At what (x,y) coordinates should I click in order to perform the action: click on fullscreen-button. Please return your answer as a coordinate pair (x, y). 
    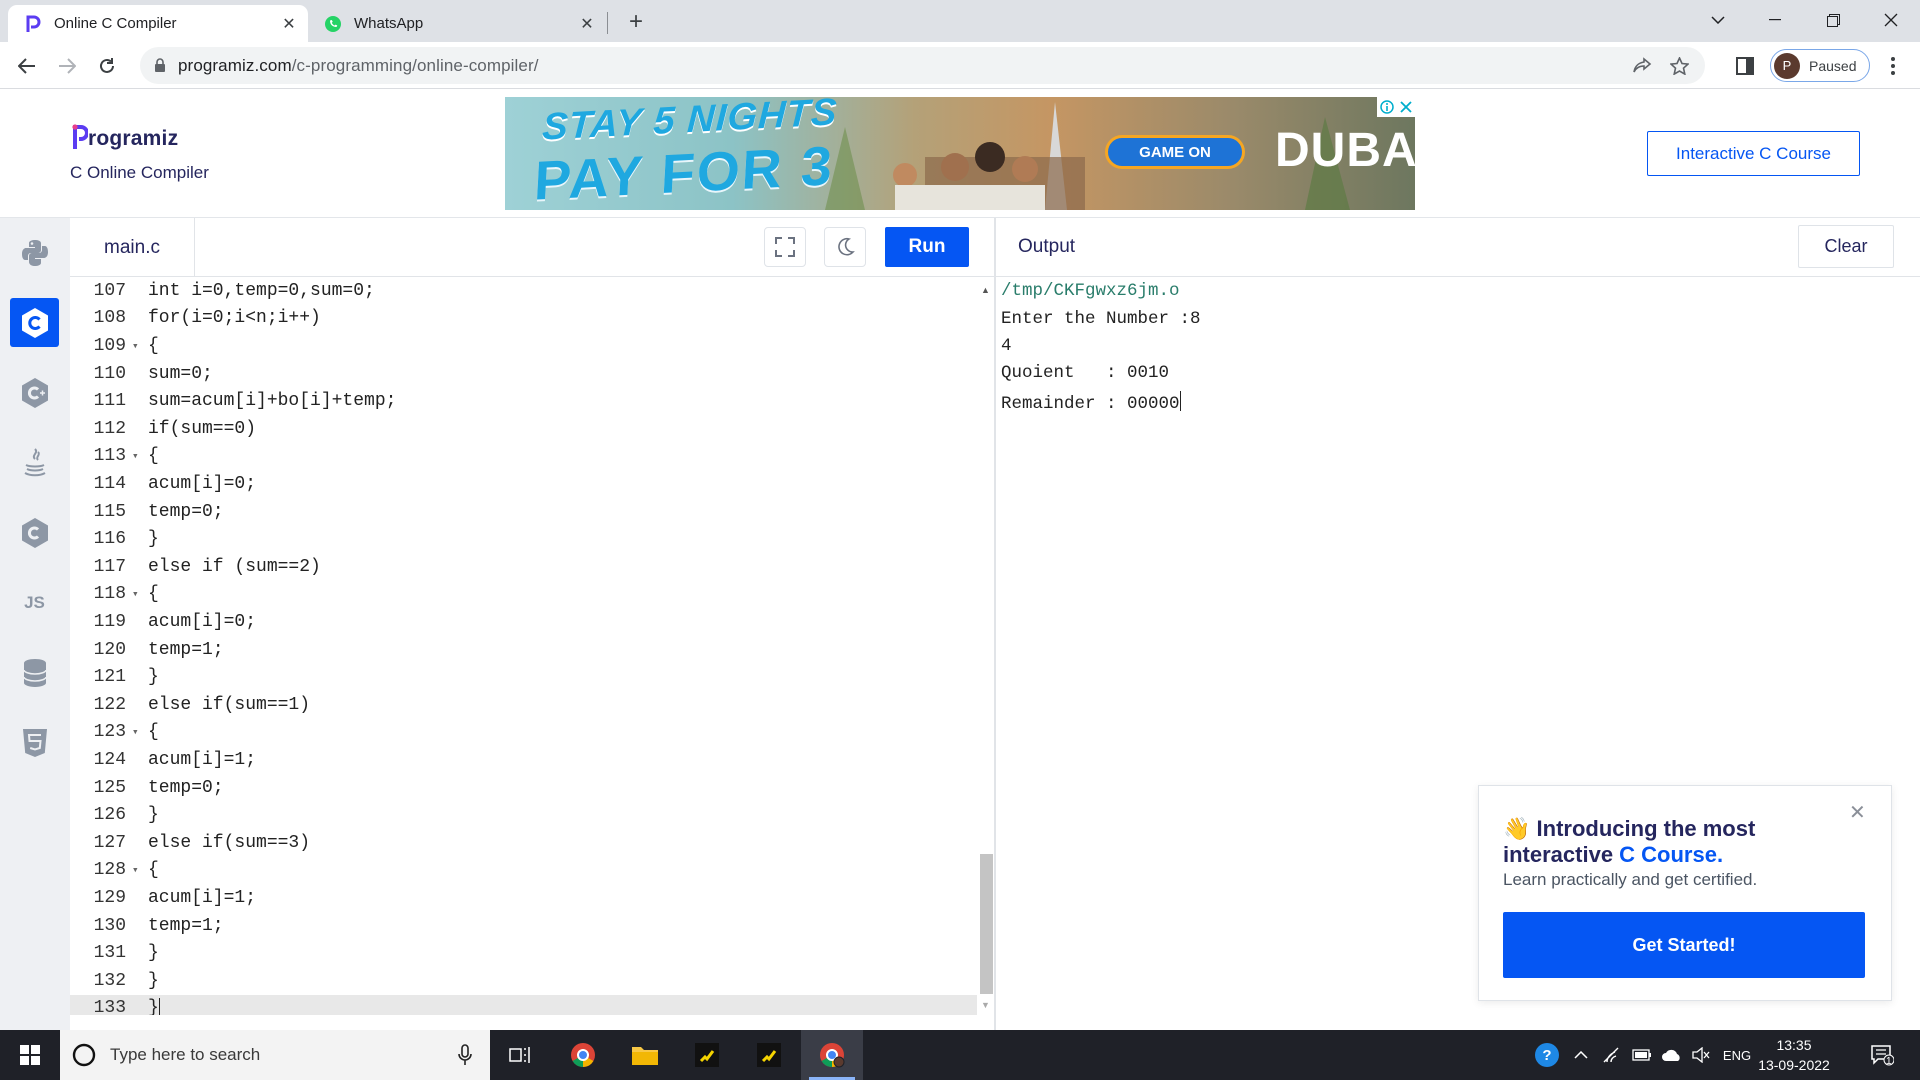
    Looking at the image, I should click on (785, 247).